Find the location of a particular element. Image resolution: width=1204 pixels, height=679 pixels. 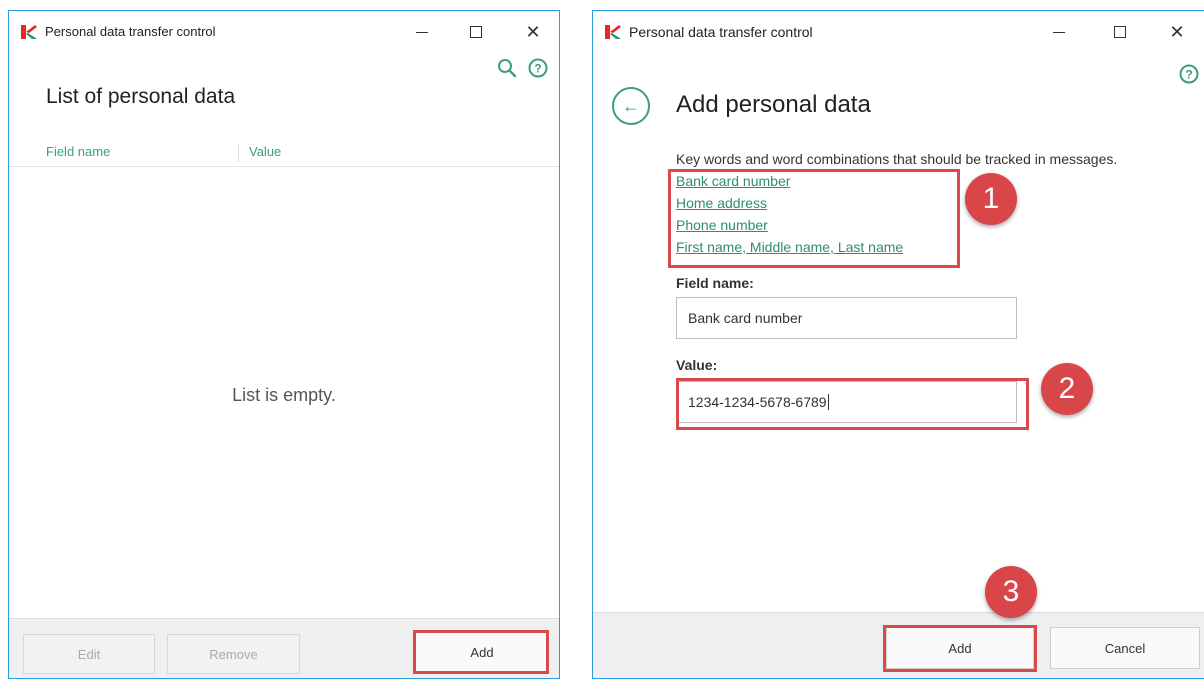

footer-bar: Edit Remove Add is located at coordinates (284, 648).